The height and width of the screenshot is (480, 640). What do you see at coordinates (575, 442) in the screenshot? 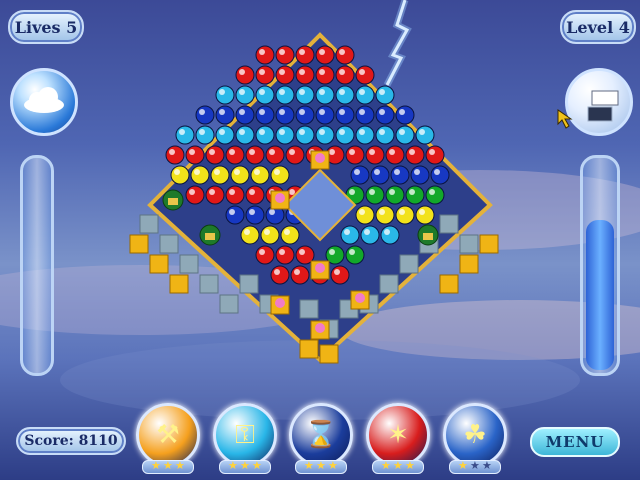
I see `menu-button: MENU` at bounding box center [575, 442].